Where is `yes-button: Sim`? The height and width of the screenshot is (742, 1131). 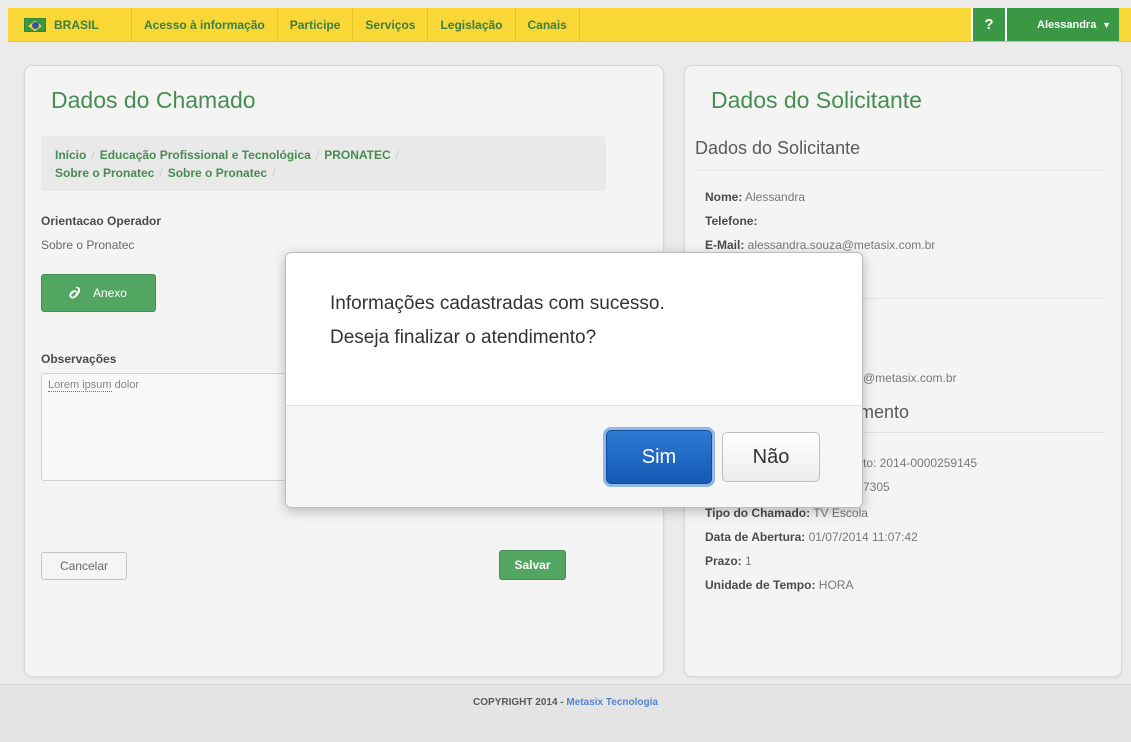 yes-button: Sim is located at coordinates (659, 457).